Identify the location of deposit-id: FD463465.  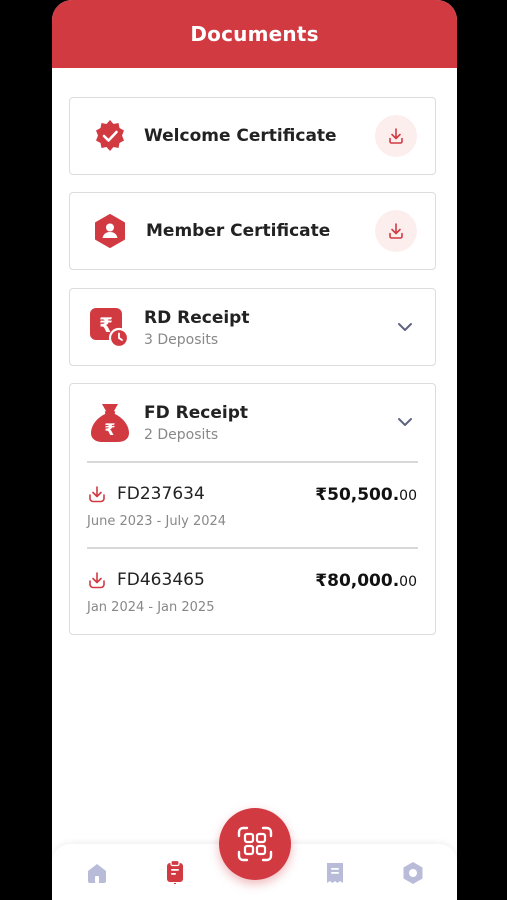
(161, 580).